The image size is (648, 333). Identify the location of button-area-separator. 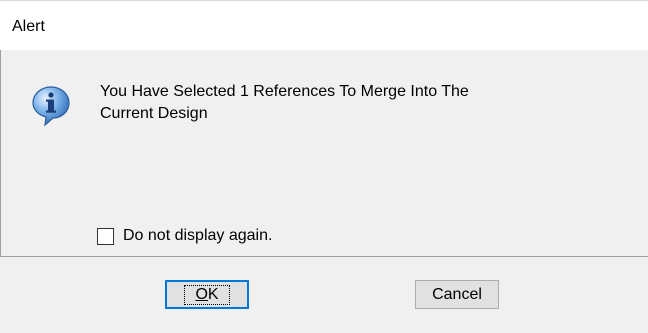
(324, 256).